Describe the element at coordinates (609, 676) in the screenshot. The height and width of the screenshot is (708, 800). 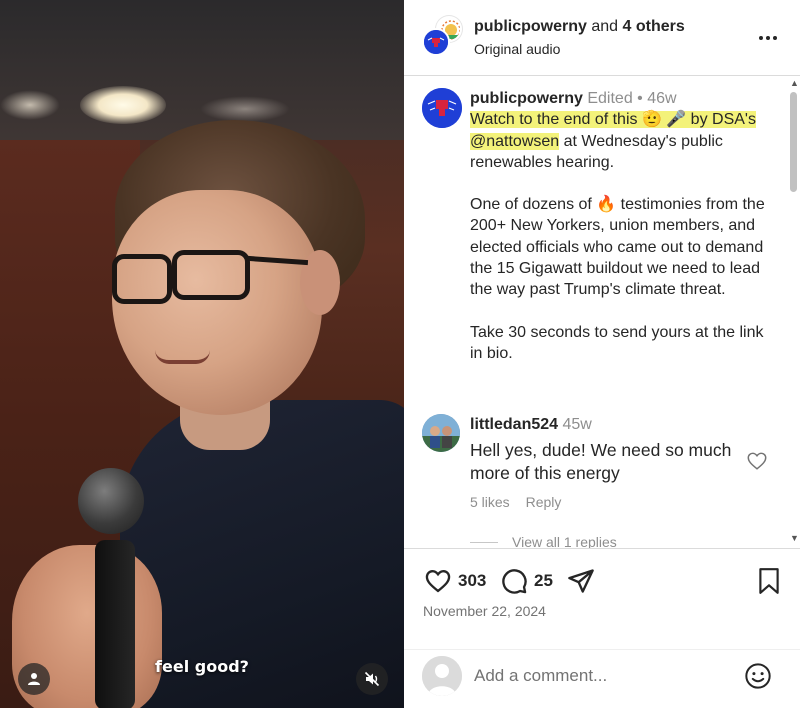
I see `add-comment-input` at that location.